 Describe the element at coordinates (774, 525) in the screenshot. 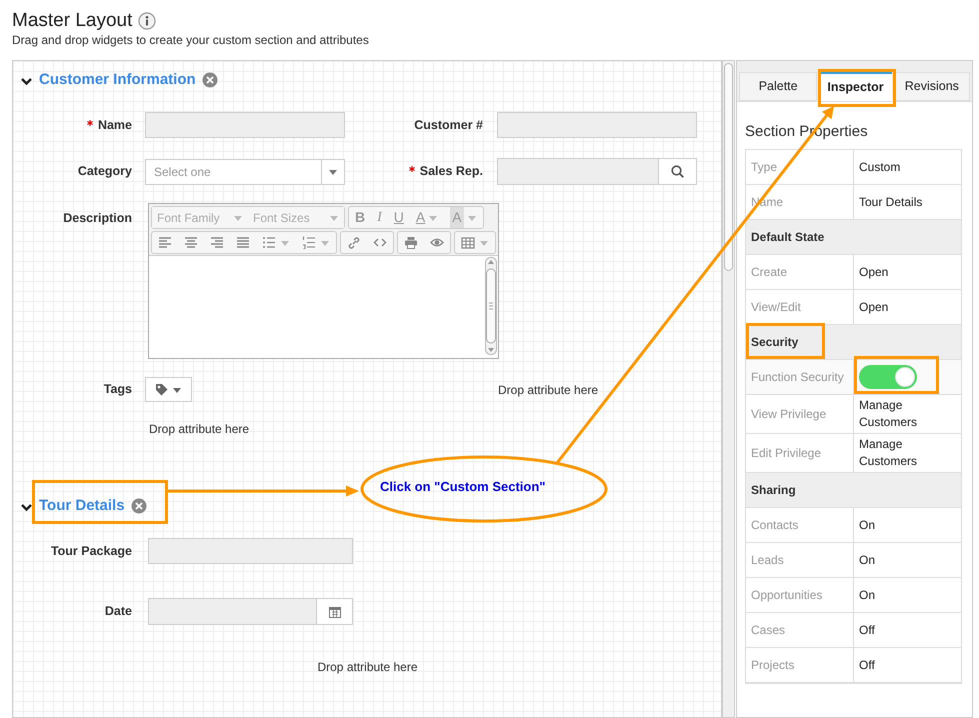

I see `property-label: Contacts` at that location.